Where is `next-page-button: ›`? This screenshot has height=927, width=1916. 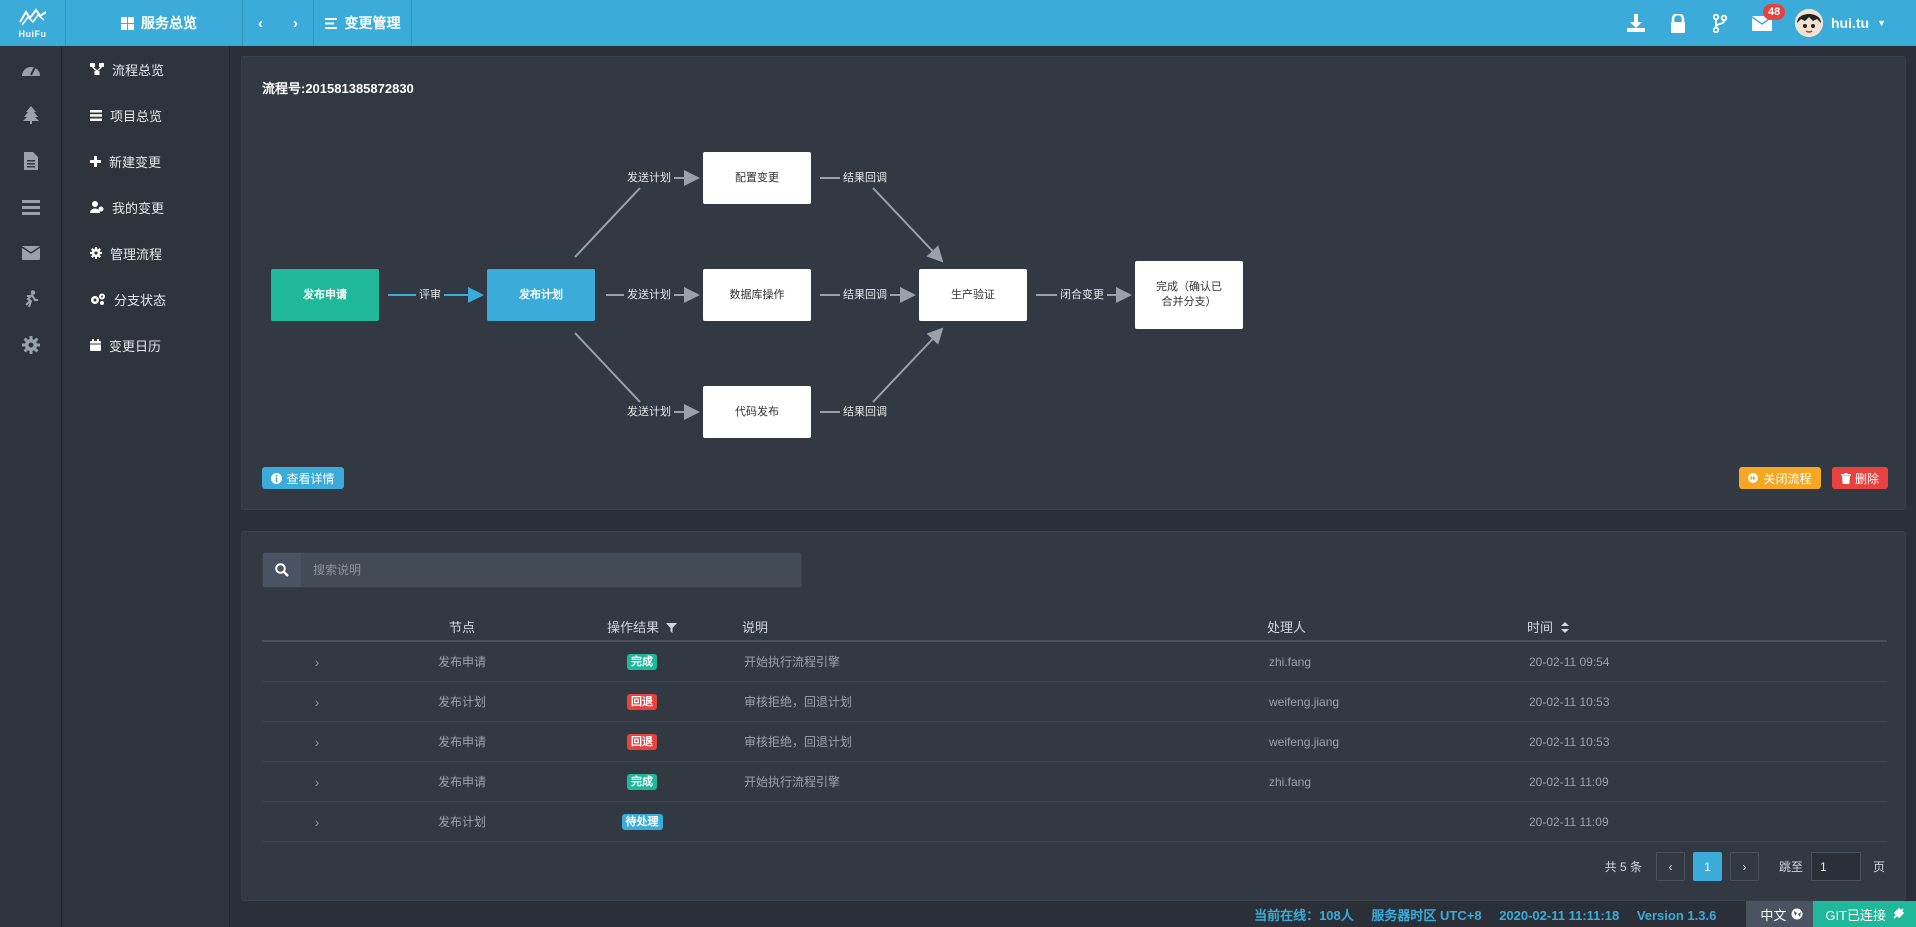
next-page-button: › is located at coordinates (1744, 866).